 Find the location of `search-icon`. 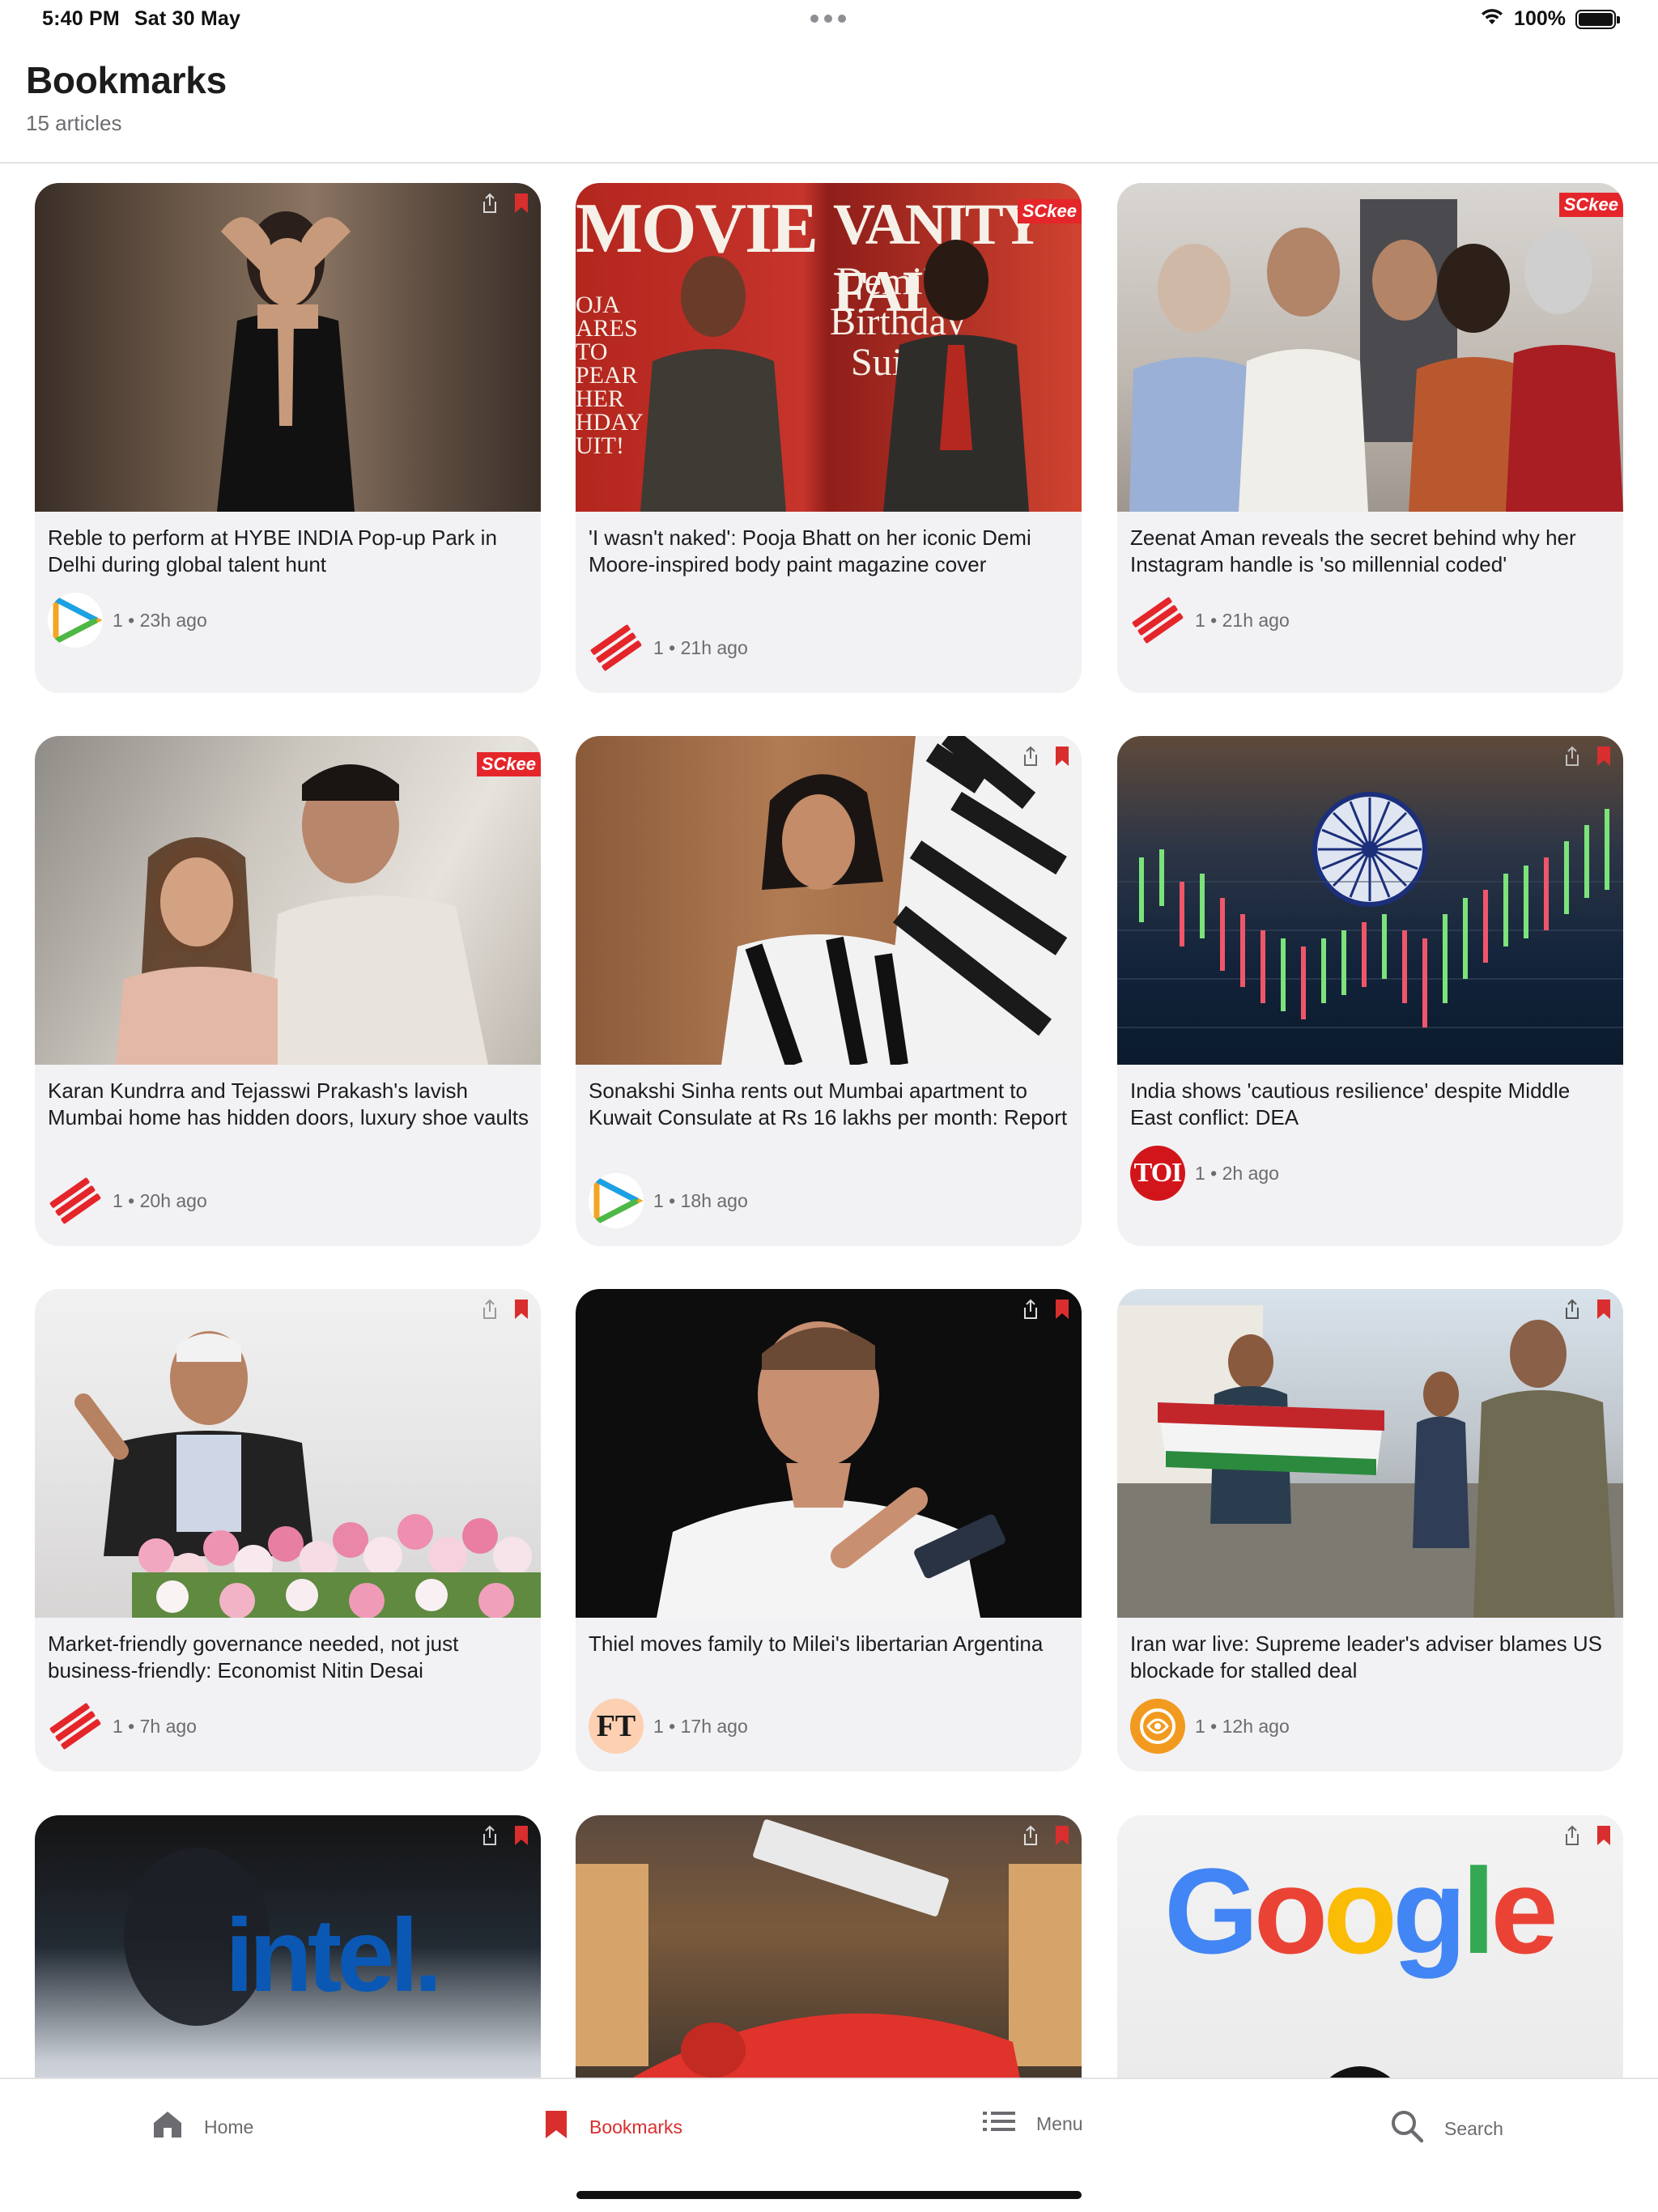

search-icon is located at coordinates (1407, 2129).